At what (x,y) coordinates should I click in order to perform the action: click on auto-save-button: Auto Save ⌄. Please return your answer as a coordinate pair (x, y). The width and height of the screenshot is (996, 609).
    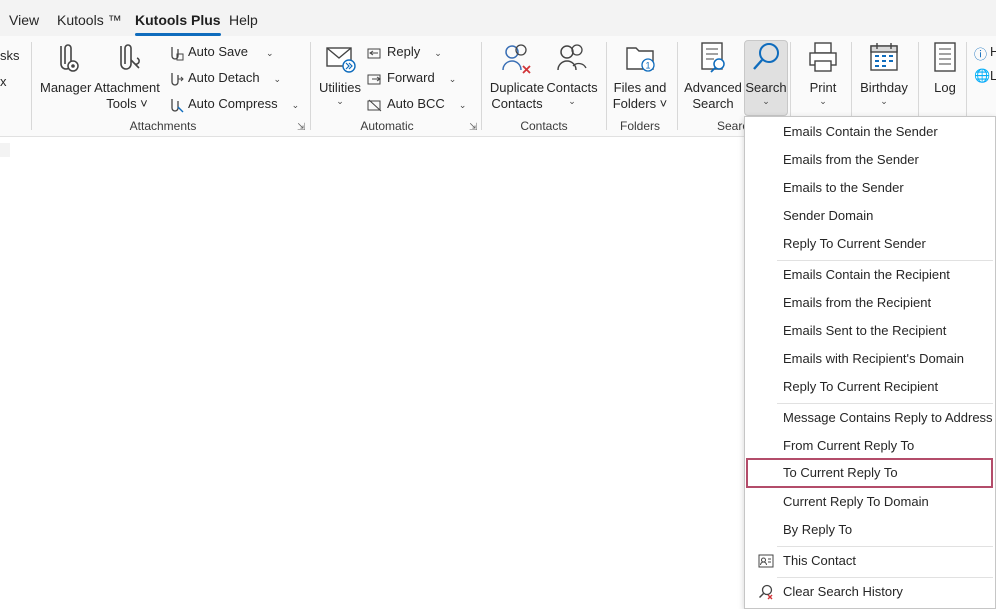
    Looking at the image, I should click on (221, 52).